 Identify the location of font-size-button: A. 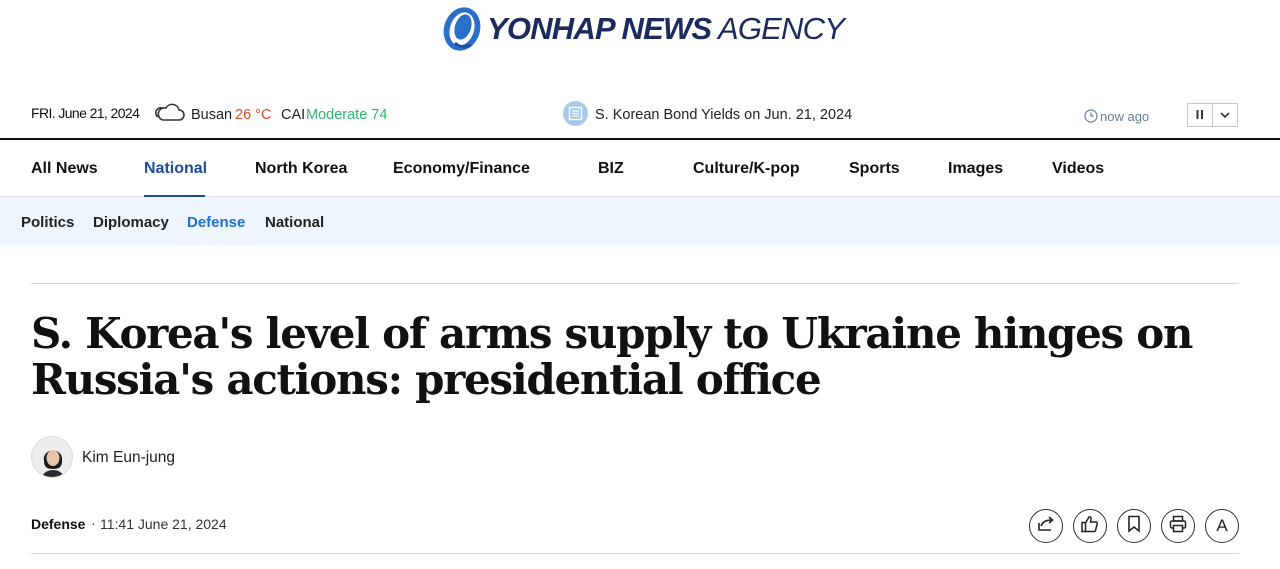
(1222, 526).